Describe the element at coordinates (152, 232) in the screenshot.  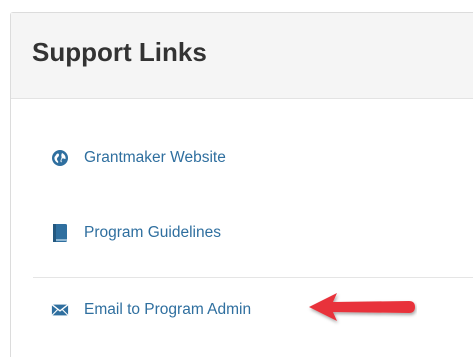
I see `link-label: Program Guidelines` at that location.